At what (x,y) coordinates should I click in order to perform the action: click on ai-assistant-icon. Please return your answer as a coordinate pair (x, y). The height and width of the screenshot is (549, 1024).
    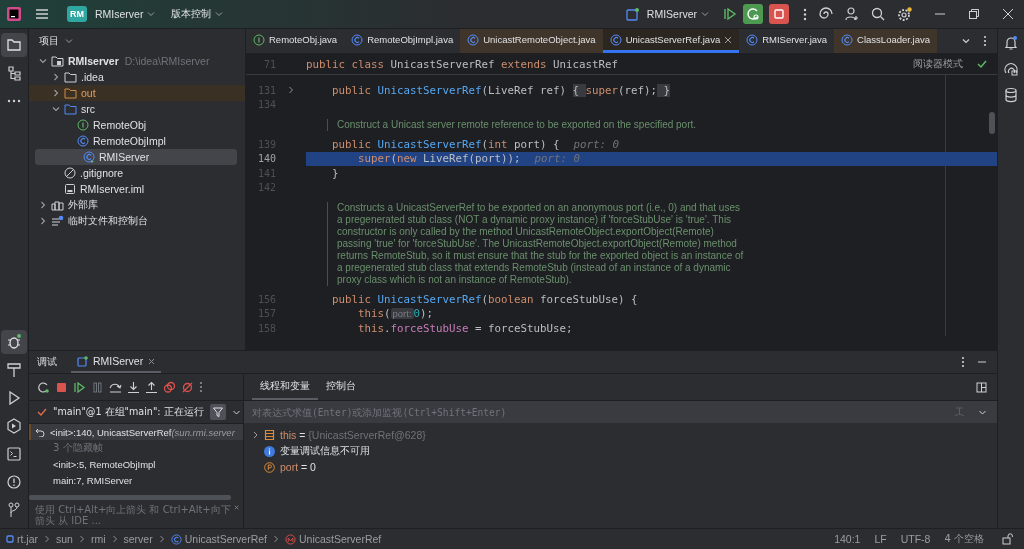
    Looking at the image, I should click on (1011, 69).